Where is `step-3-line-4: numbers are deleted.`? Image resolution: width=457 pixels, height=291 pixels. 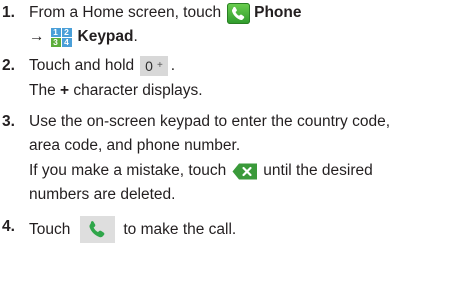
step-3-line-4: numbers are deleted. is located at coordinates (102, 195).